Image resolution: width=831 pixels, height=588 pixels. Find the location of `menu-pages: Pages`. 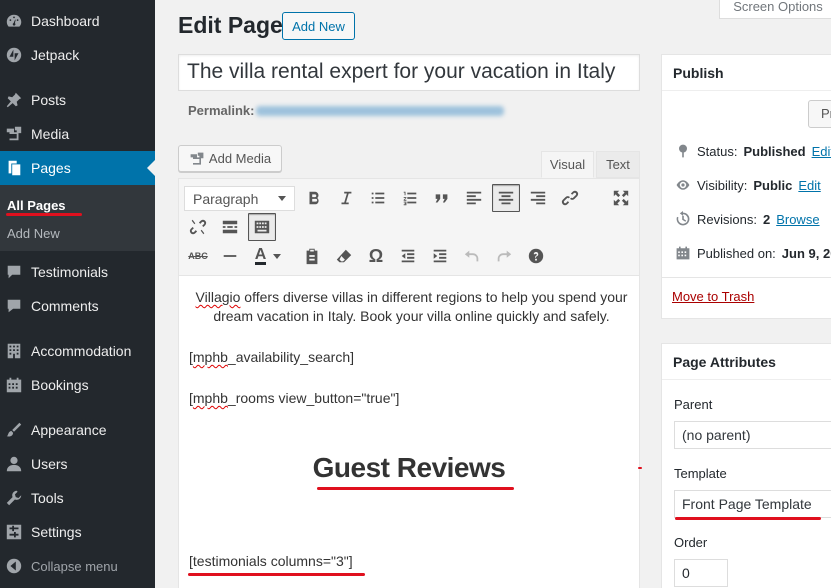

menu-pages: Pages is located at coordinates (77, 168).